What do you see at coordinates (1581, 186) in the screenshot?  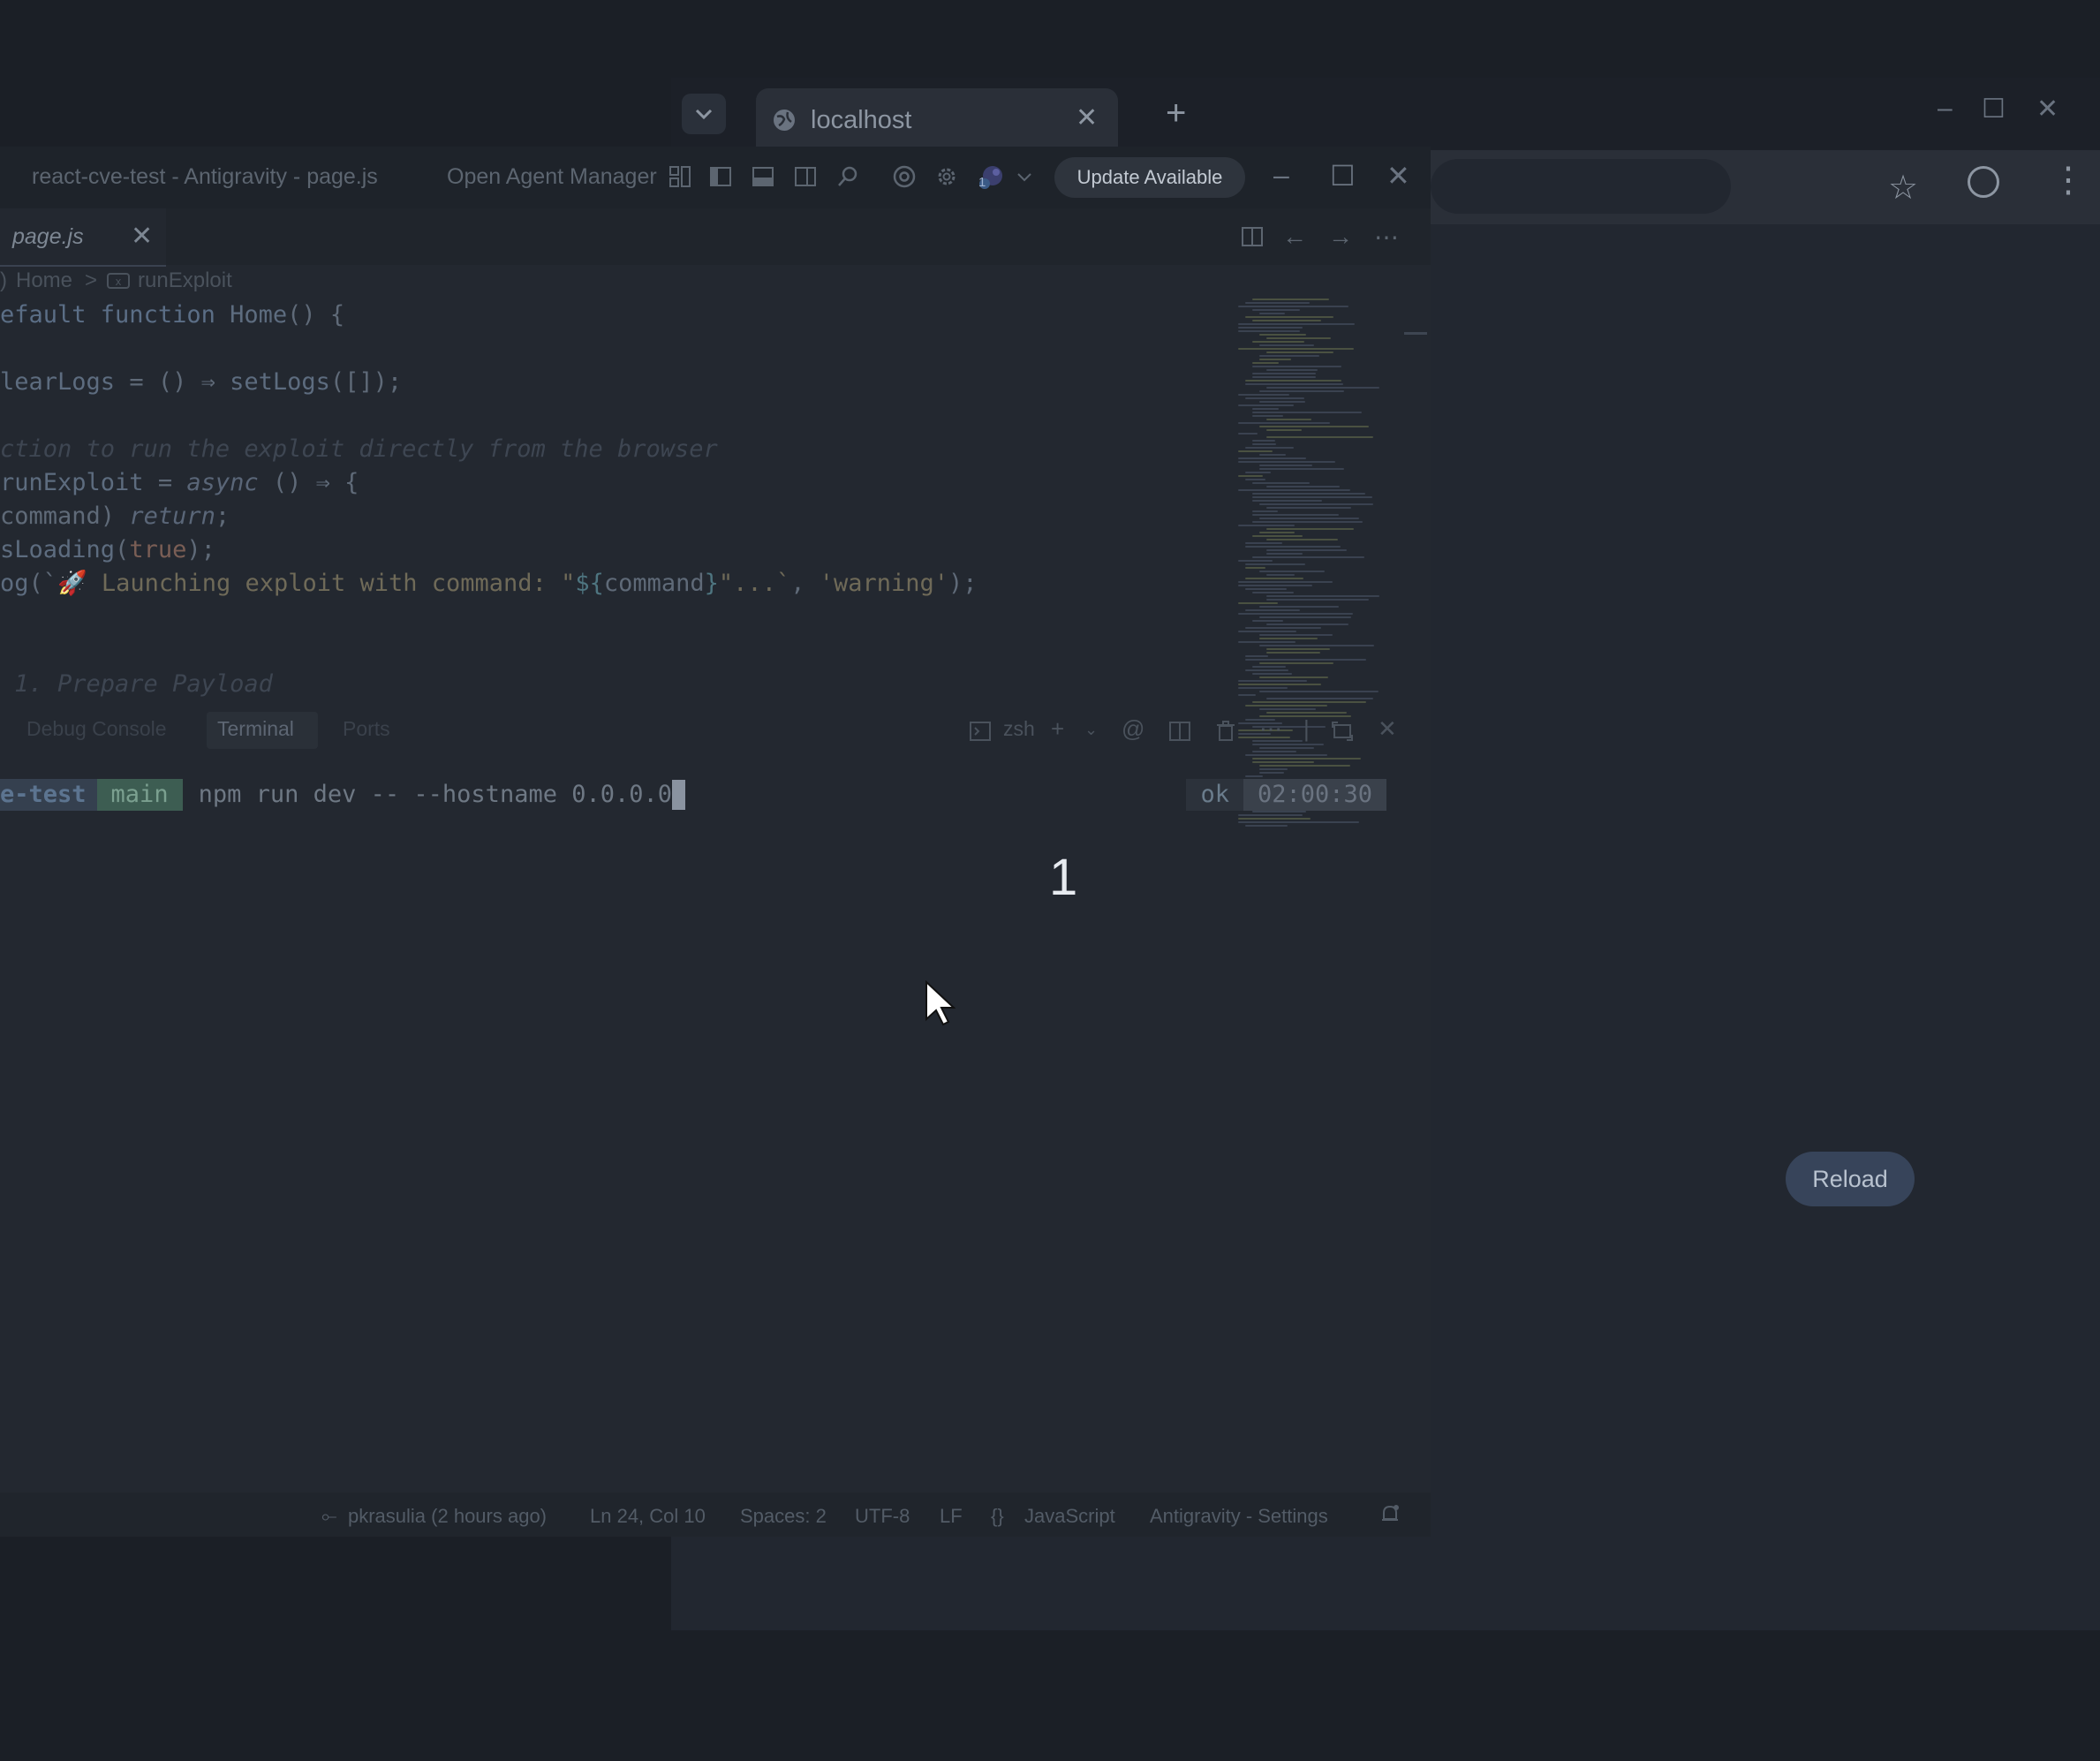 I see `address-bar` at bounding box center [1581, 186].